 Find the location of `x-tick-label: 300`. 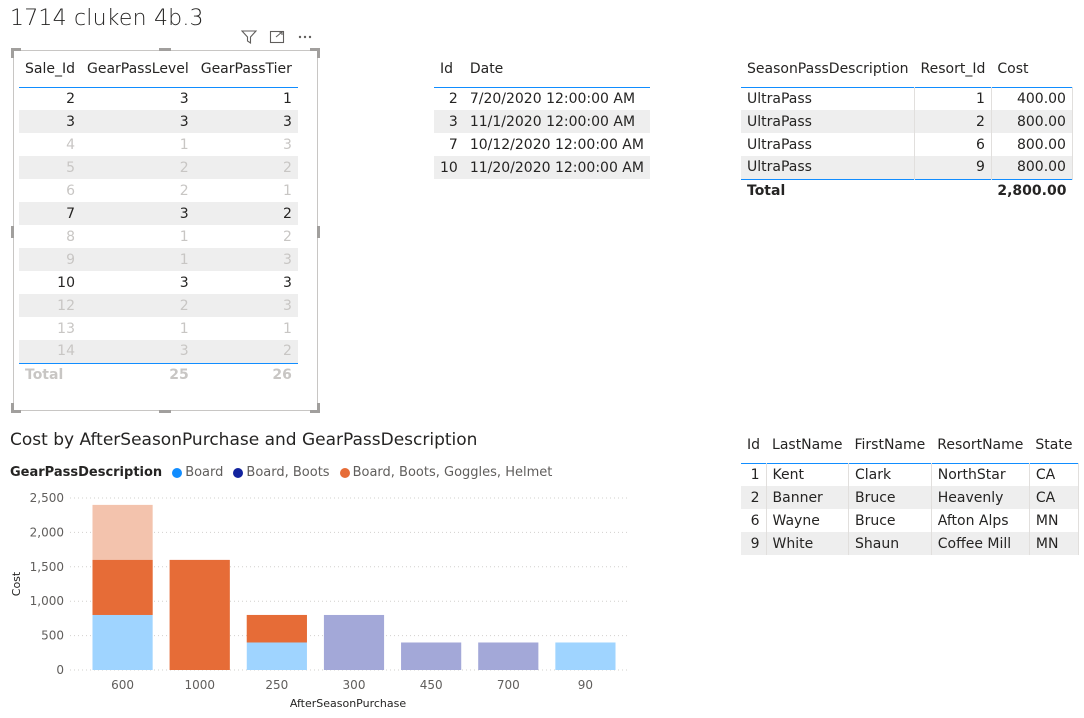

x-tick-label: 300 is located at coordinates (354, 685).